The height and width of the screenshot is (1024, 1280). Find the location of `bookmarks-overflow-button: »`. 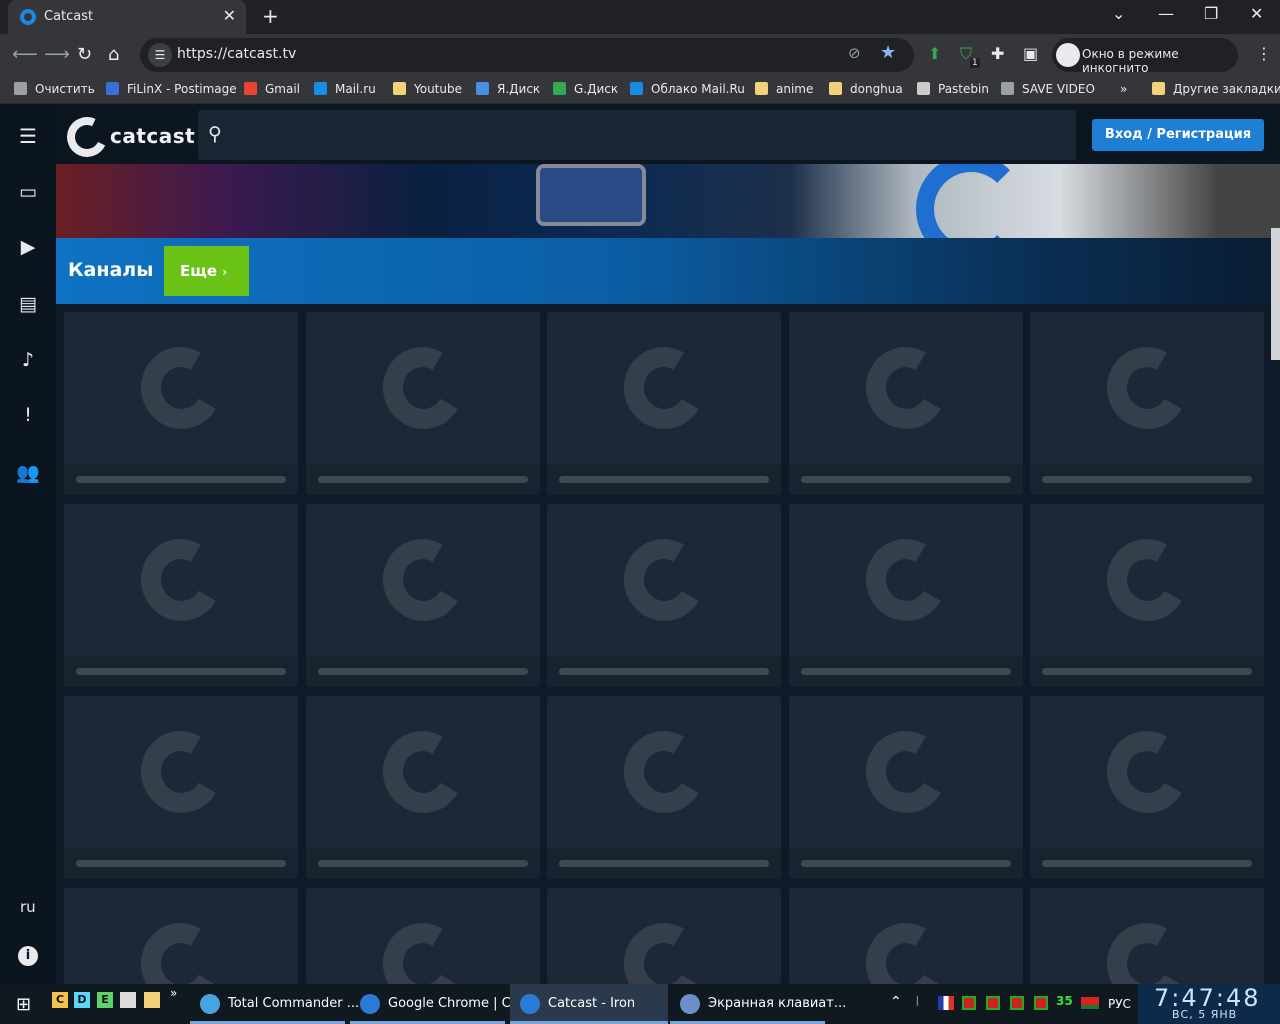

bookmarks-overflow-button: » is located at coordinates (1123, 89).